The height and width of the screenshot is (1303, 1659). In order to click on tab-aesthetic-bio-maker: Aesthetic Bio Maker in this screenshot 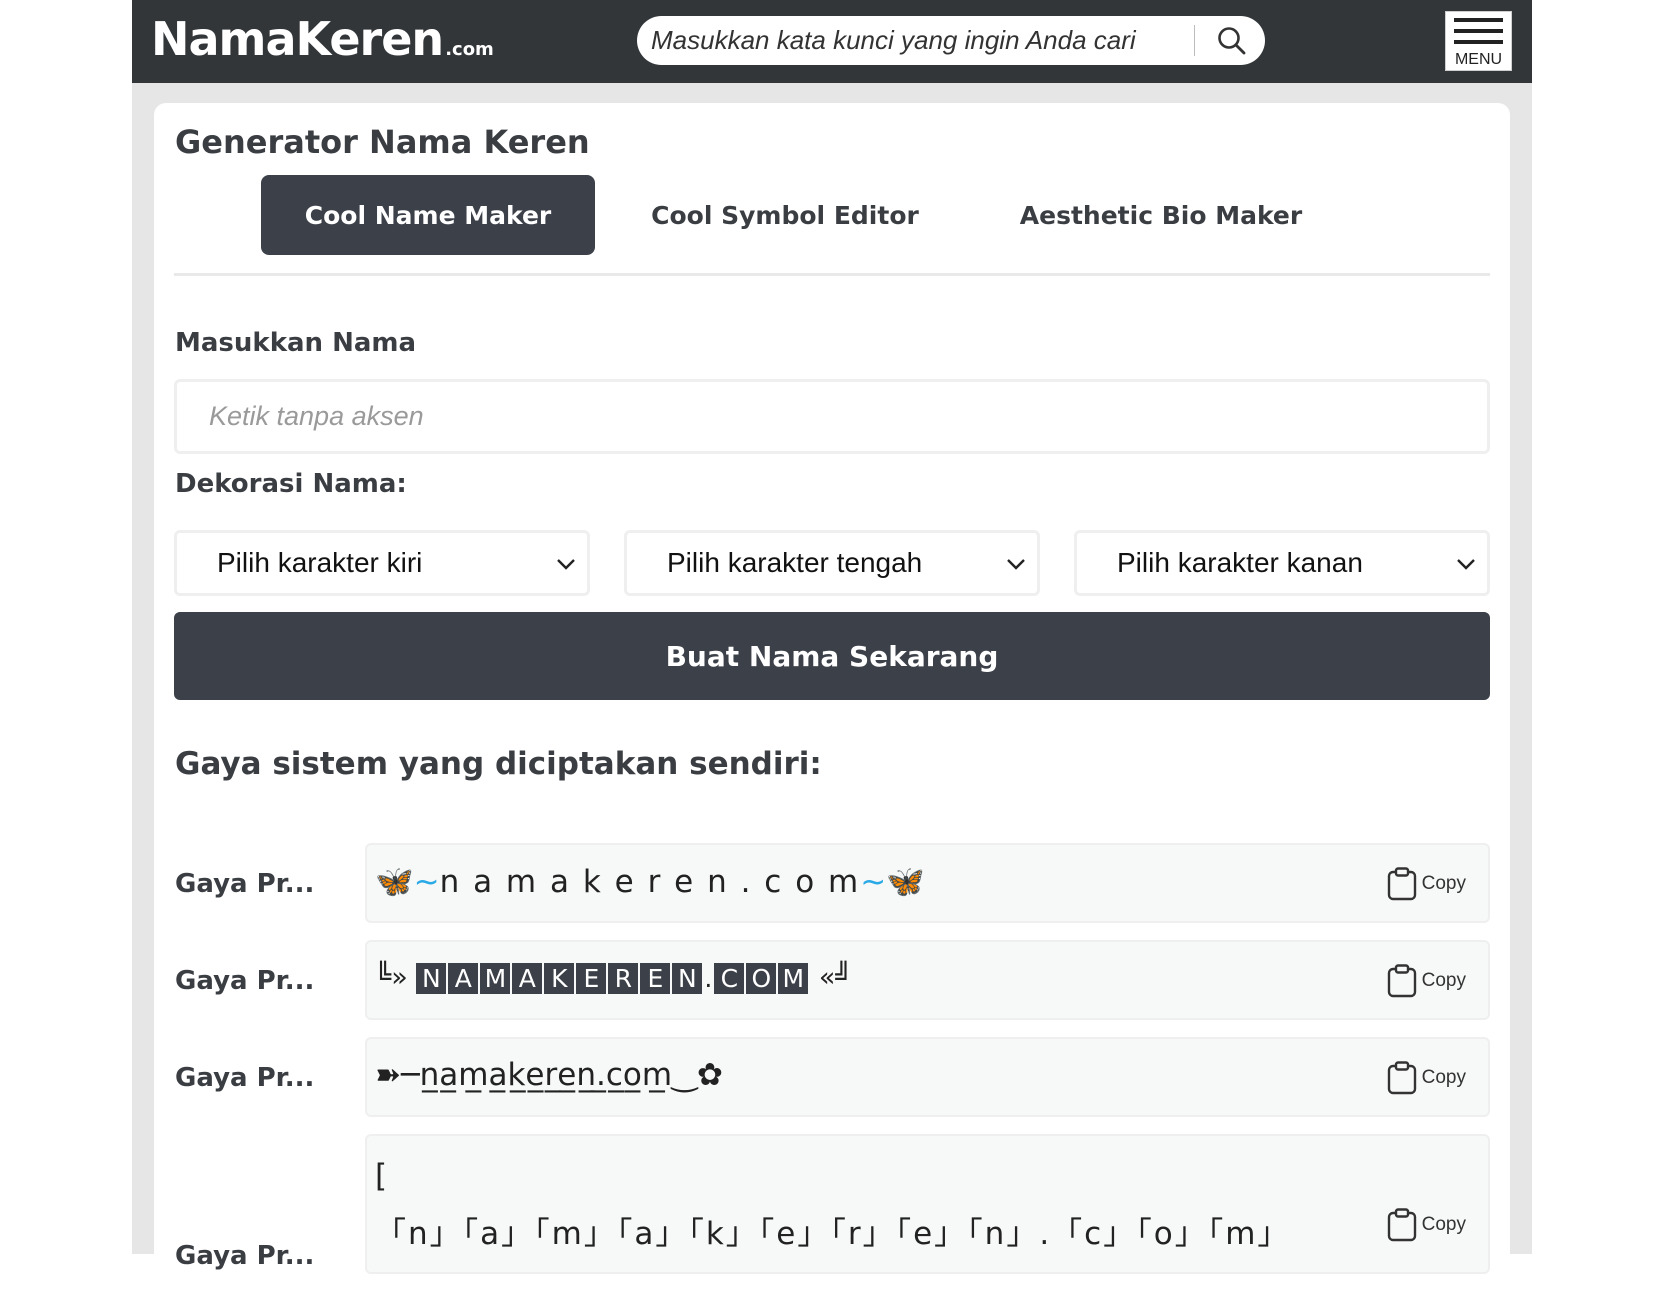, I will do `click(1161, 215)`.